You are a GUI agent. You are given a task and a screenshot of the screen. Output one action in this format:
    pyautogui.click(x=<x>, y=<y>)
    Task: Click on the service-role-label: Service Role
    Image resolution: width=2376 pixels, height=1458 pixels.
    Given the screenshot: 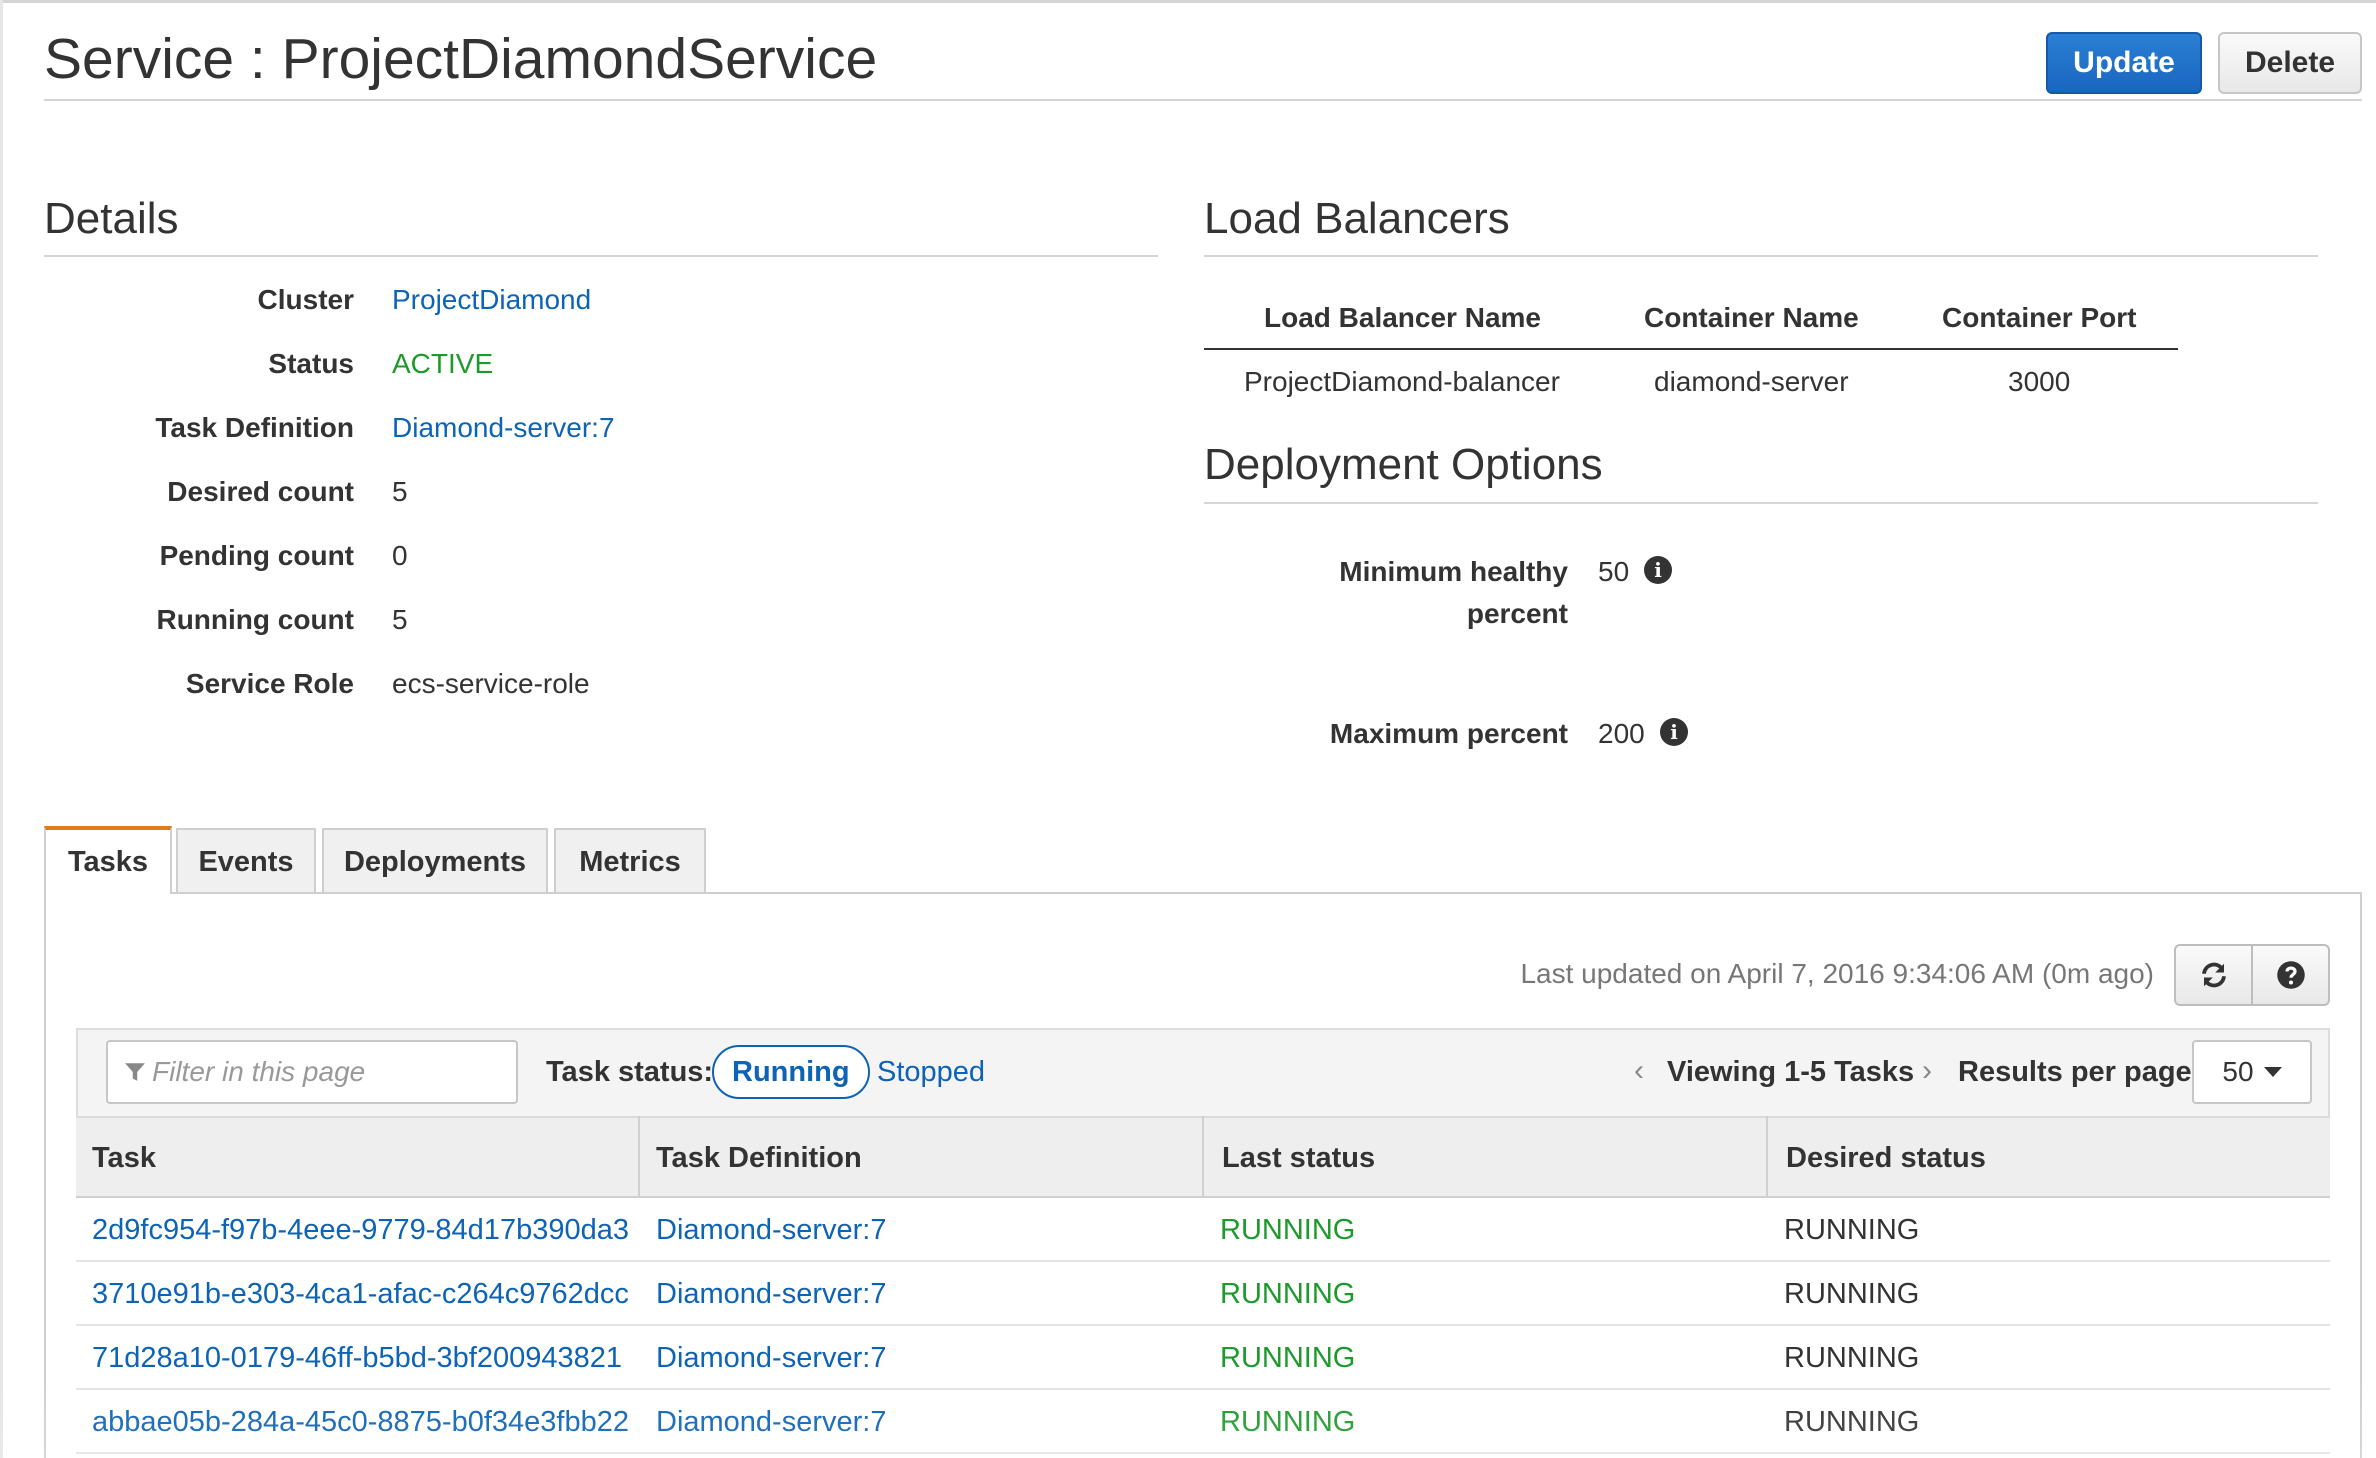 What is the action you would take?
    pyautogui.click(x=269, y=683)
    